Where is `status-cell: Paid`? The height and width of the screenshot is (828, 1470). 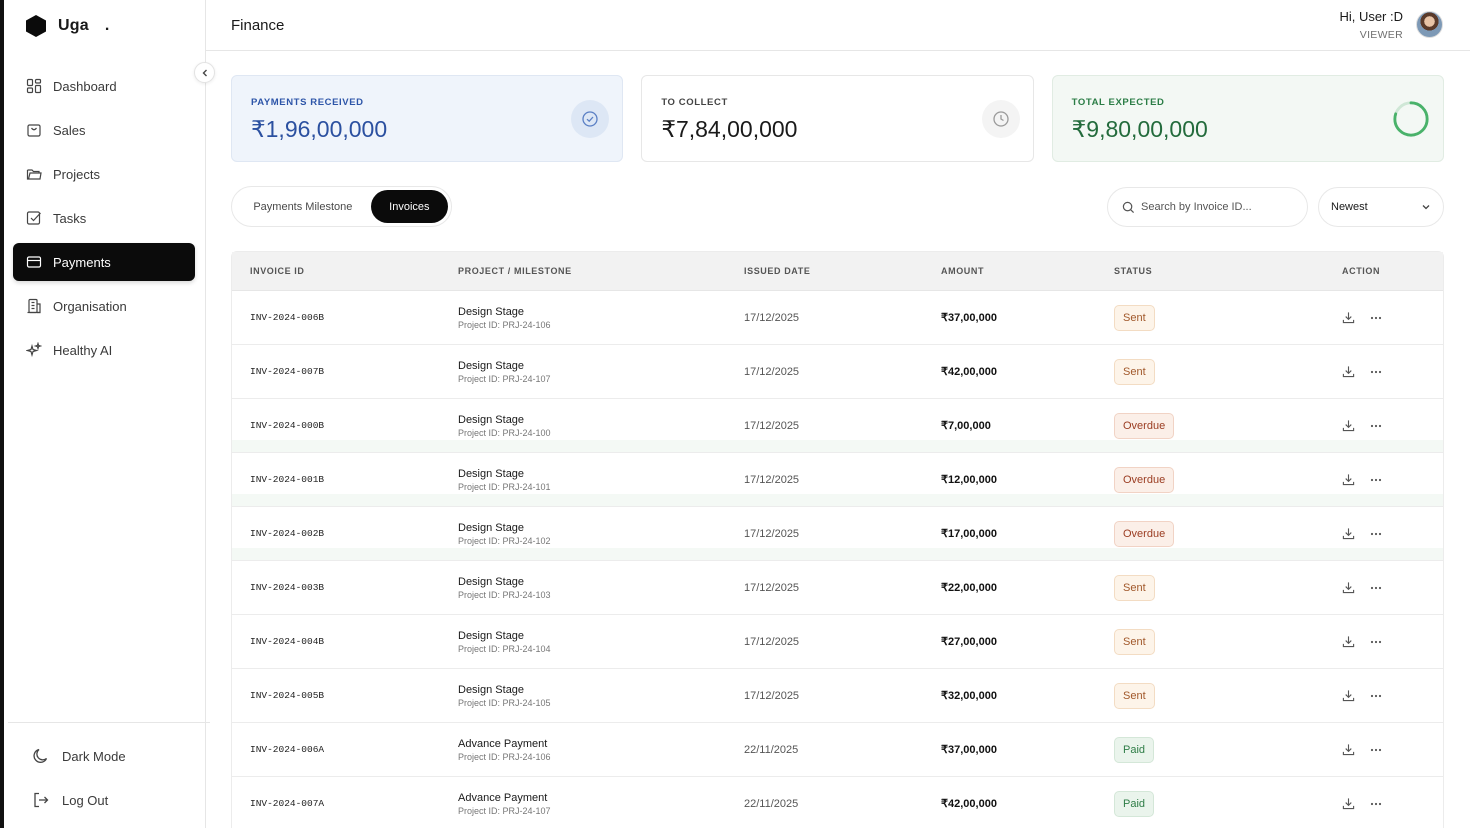 status-cell: Paid is located at coordinates (1134, 803).